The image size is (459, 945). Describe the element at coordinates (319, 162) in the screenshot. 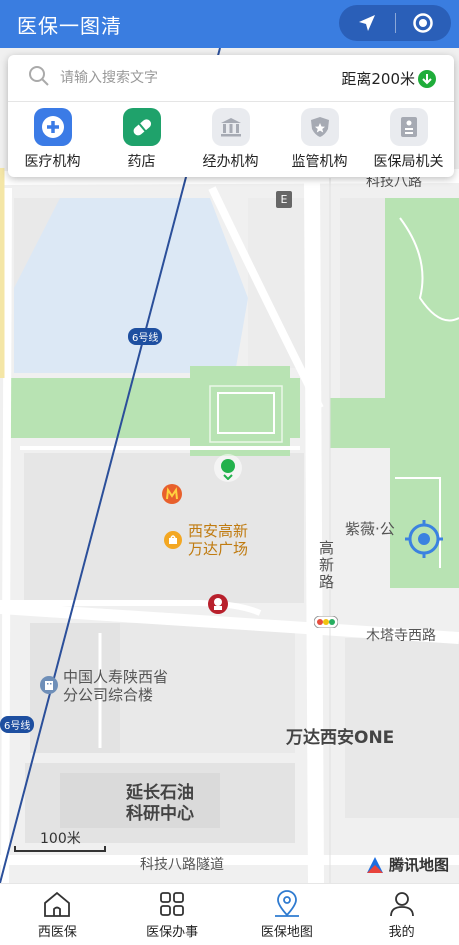

I see `category-label: 监管机构` at that location.